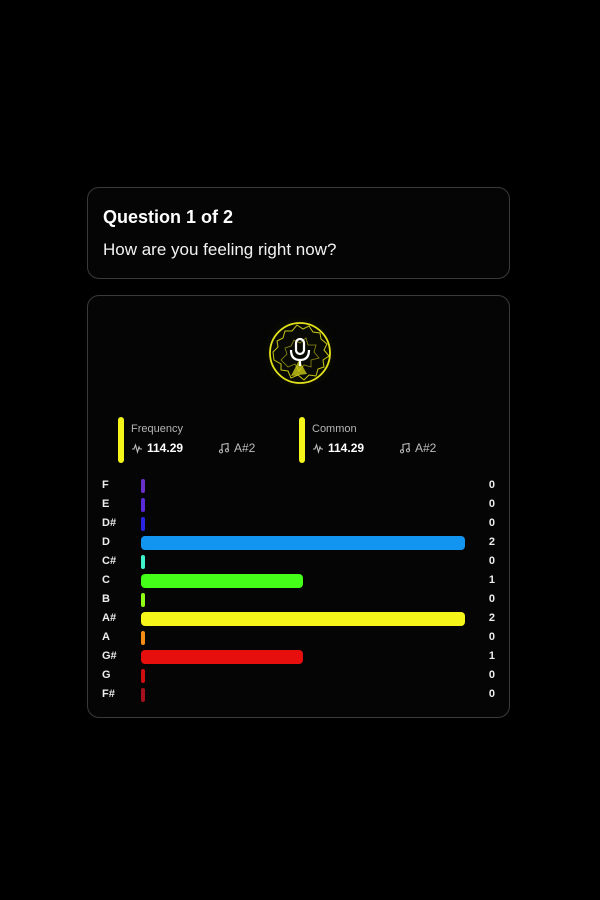 The width and height of the screenshot is (600, 900). What do you see at coordinates (334, 429) in the screenshot?
I see `common-label: Common` at bounding box center [334, 429].